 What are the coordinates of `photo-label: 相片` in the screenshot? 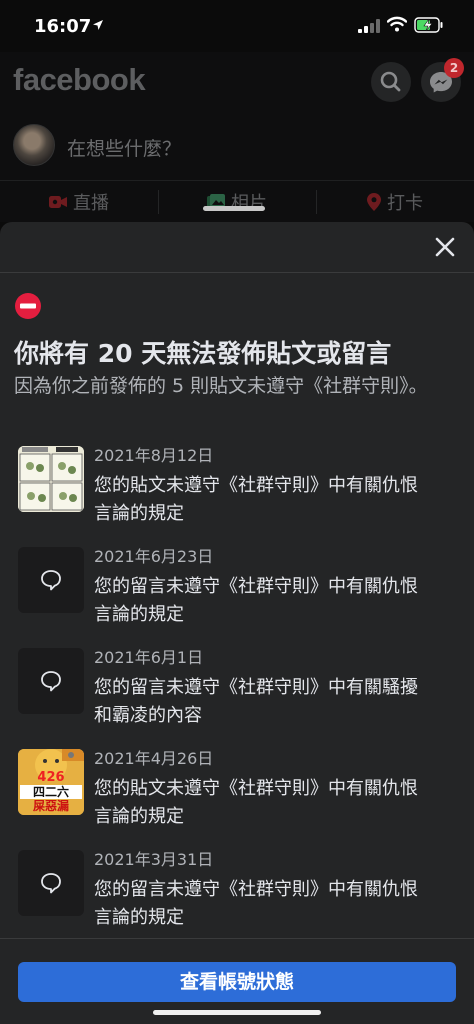 It's located at (249, 203).